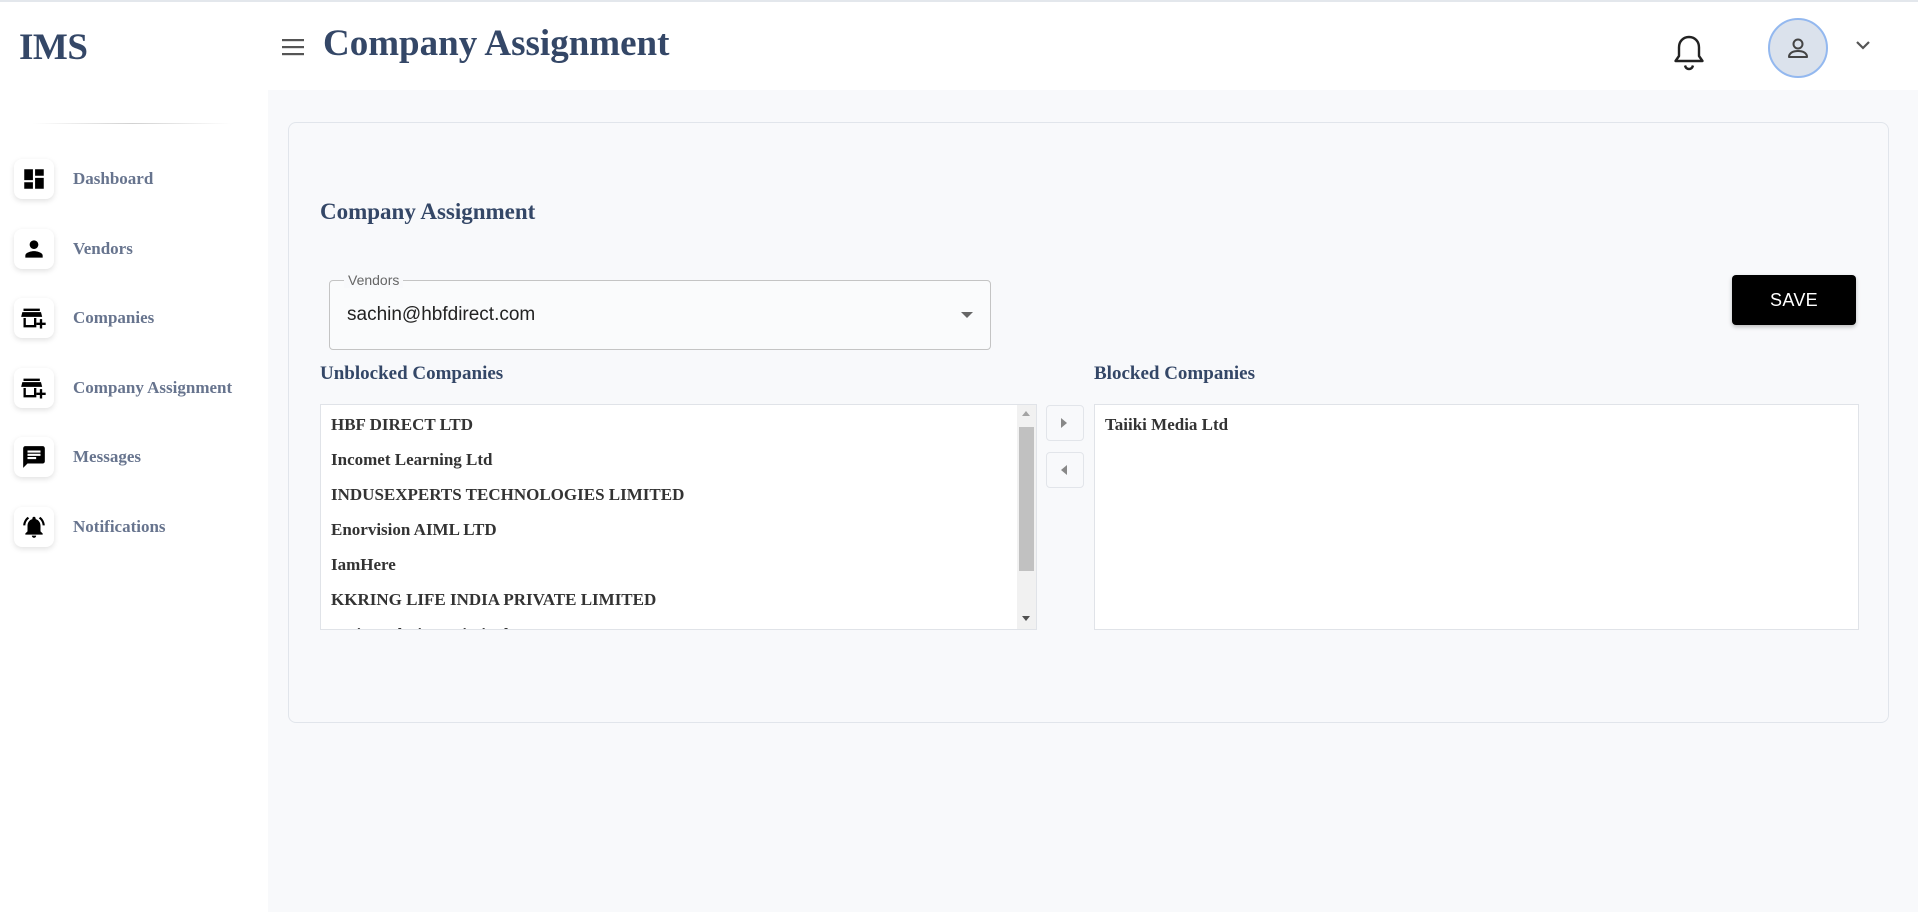 The image size is (1918, 912). Describe the element at coordinates (153, 387) in the screenshot. I see `sidebar-item-label: Company Assignment` at that location.